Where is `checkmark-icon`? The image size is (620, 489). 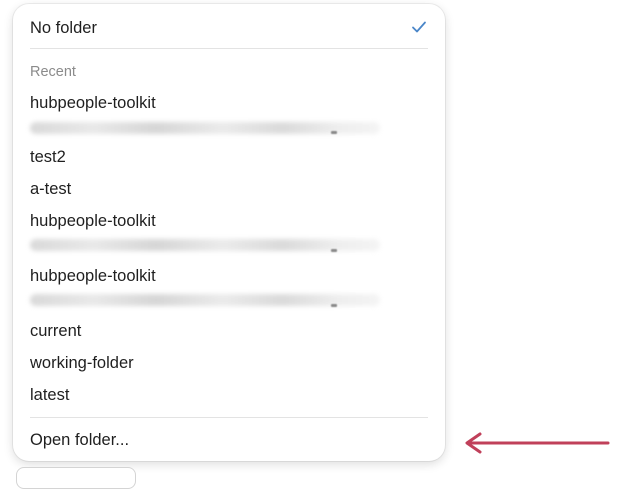 checkmark-icon is located at coordinates (419, 27).